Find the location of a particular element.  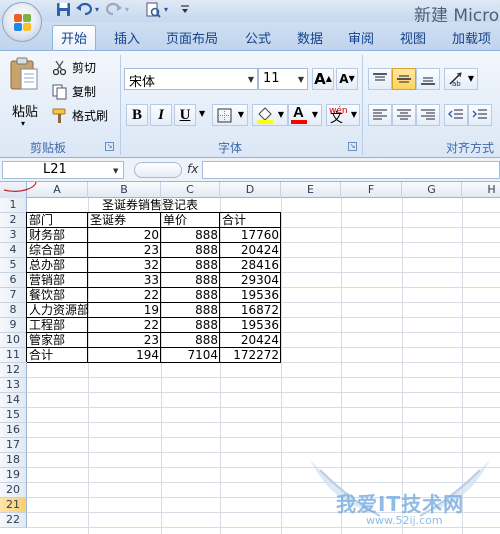

undo-dropdown-icon: ▾ is located at coordinates (97, 10).